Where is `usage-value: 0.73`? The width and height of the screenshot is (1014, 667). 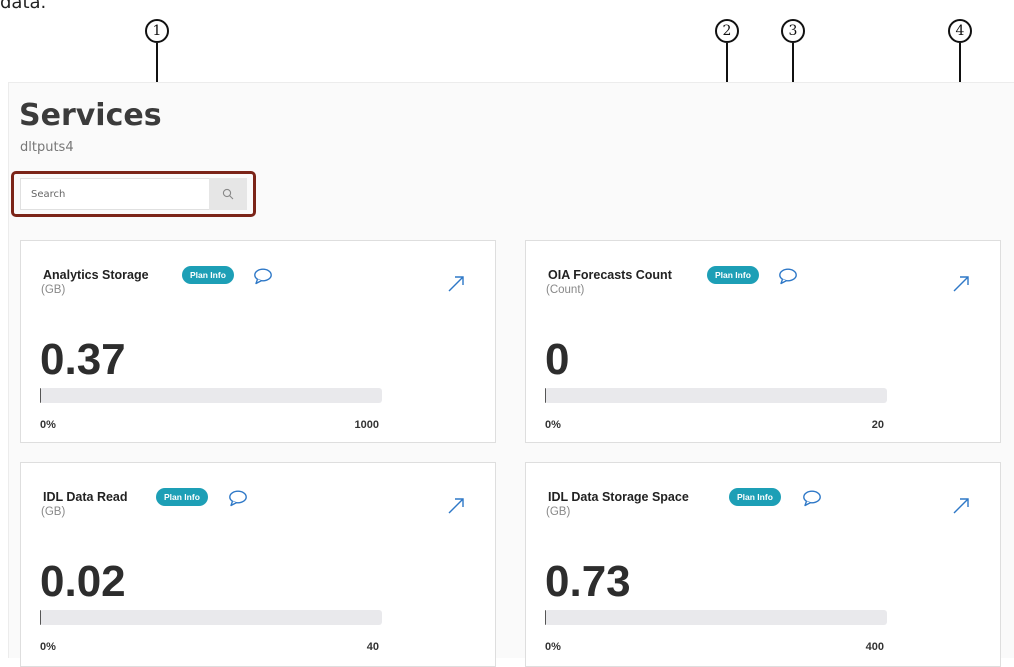 usage-value: 0.73 is located at coordinates (588, 581).